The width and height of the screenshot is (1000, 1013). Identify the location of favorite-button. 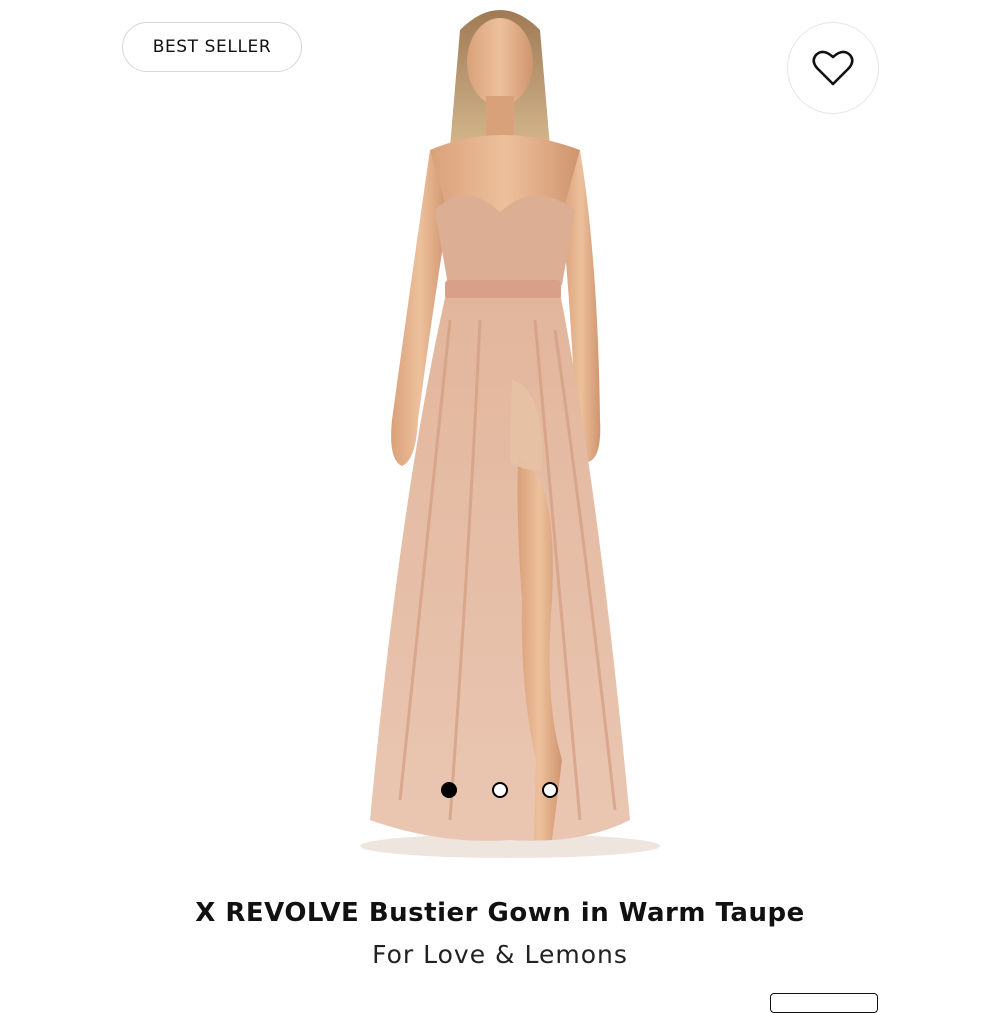
(833, 68).